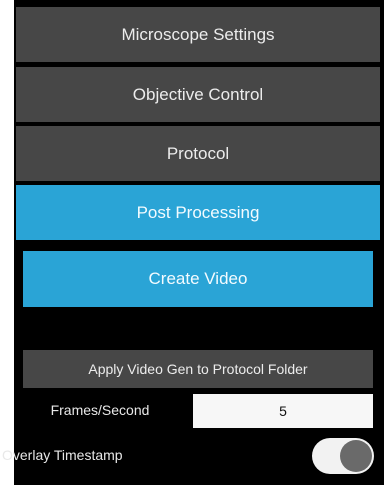 The height and width of the screenshot is (487, 388). I want to click on apply-video-gen-button: Apply Video Gen to Protocol Folder, so click(198, 369).